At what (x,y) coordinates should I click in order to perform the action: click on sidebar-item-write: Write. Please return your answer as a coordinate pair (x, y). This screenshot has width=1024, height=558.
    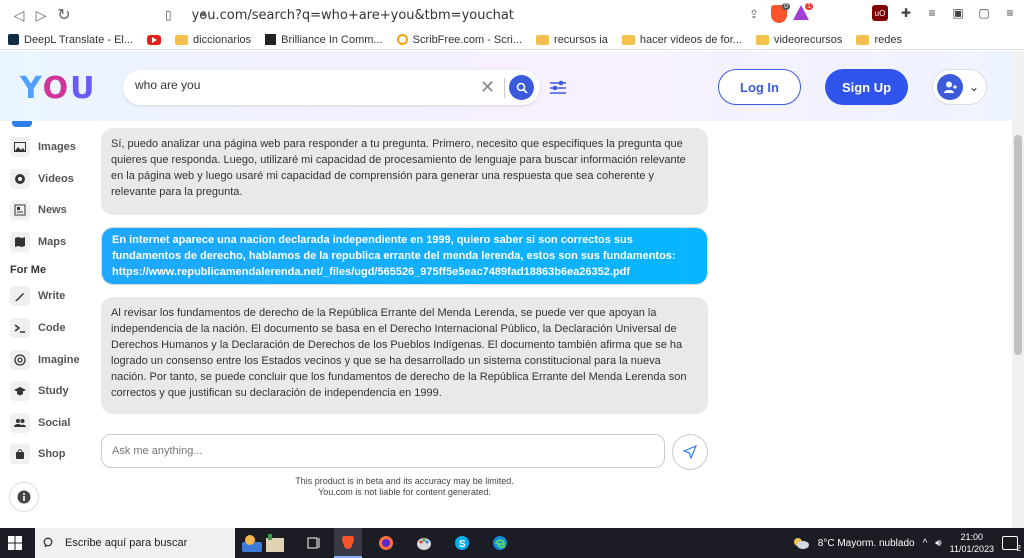
    Looking at the image, I should click on (37, 296).